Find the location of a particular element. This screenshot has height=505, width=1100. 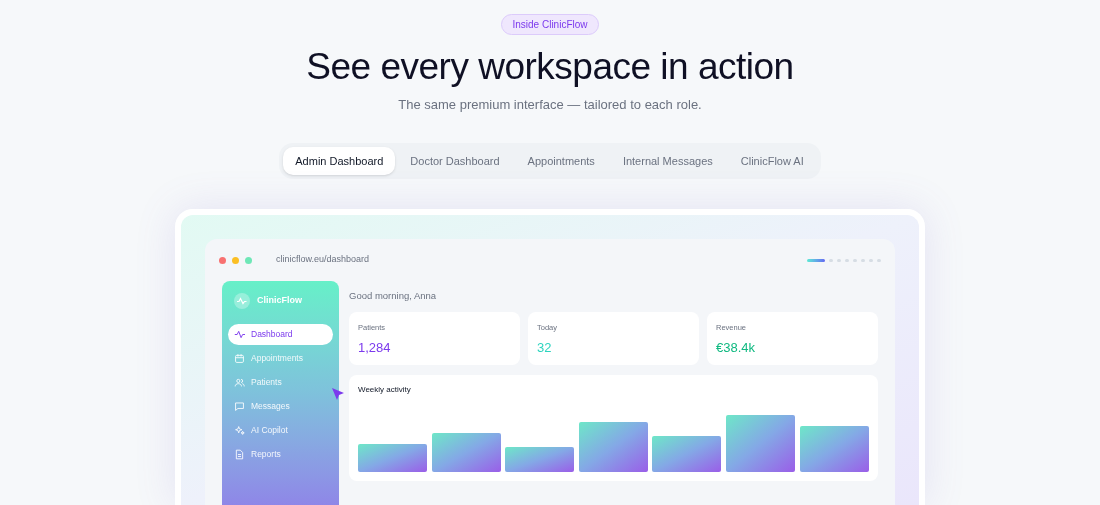

tab: Doctor Dashboard is located at coordinates (455, 160).